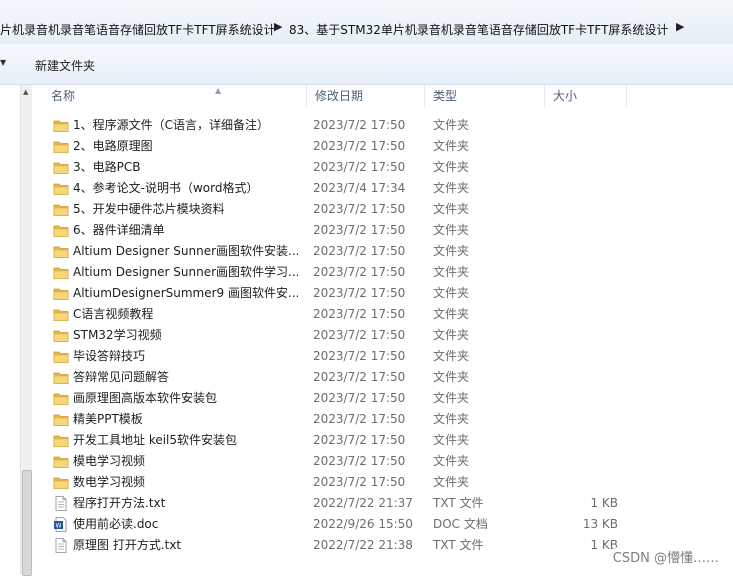 The height and width of the screenshot is (576, 733). I want to click on file-row: 5、开发中硬件芯片模块资料 2023/7/2 17:50 文件夹, so click(382, 209).